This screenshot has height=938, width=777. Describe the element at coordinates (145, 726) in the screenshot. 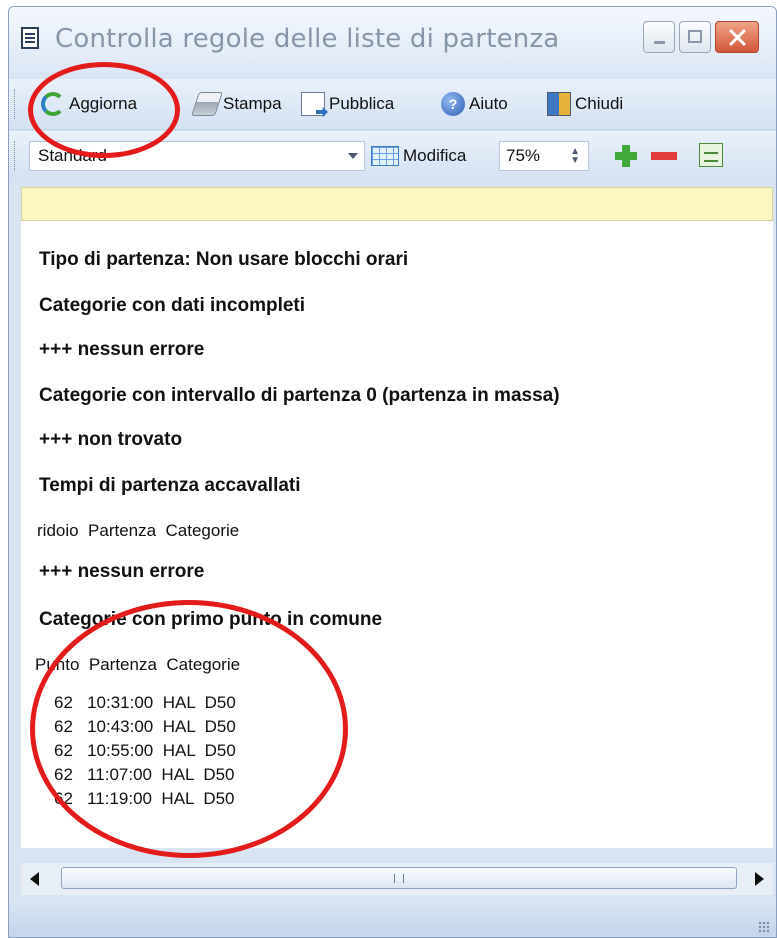

I see `table-row: 62 10:43:00 HAL D50` at that location.